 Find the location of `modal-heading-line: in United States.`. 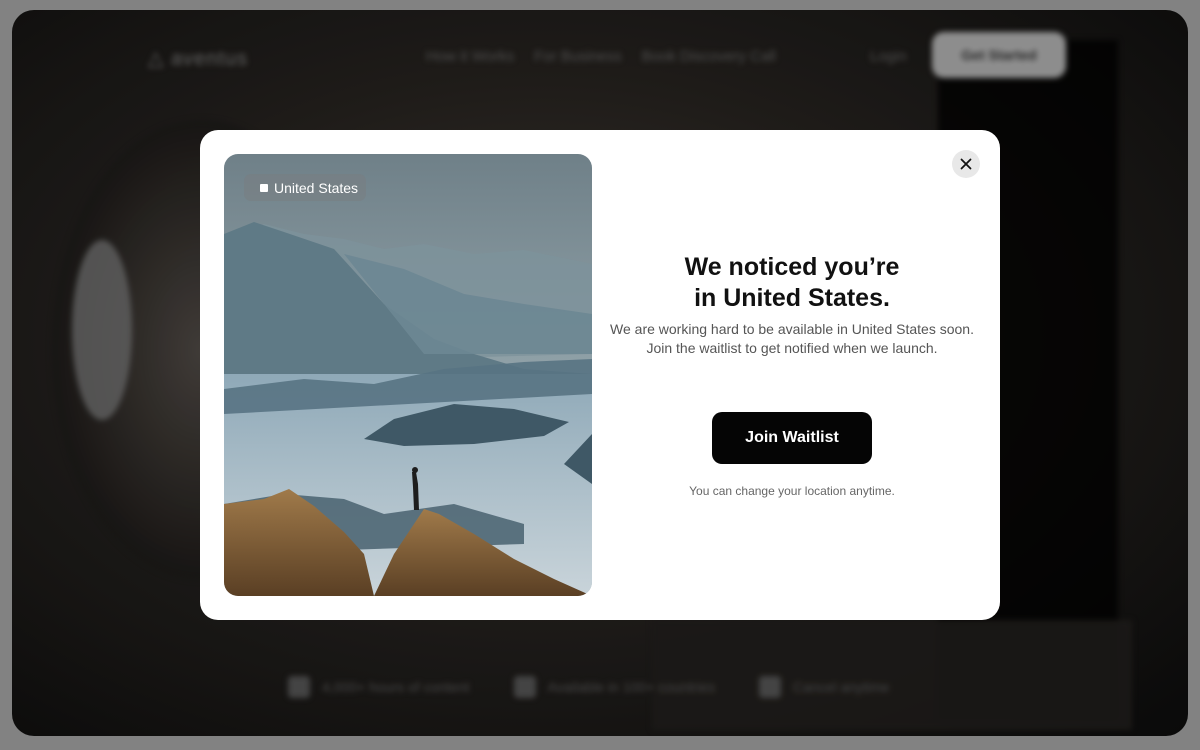

modal-heading-line: in United States. is located at coordinates (792, 298).